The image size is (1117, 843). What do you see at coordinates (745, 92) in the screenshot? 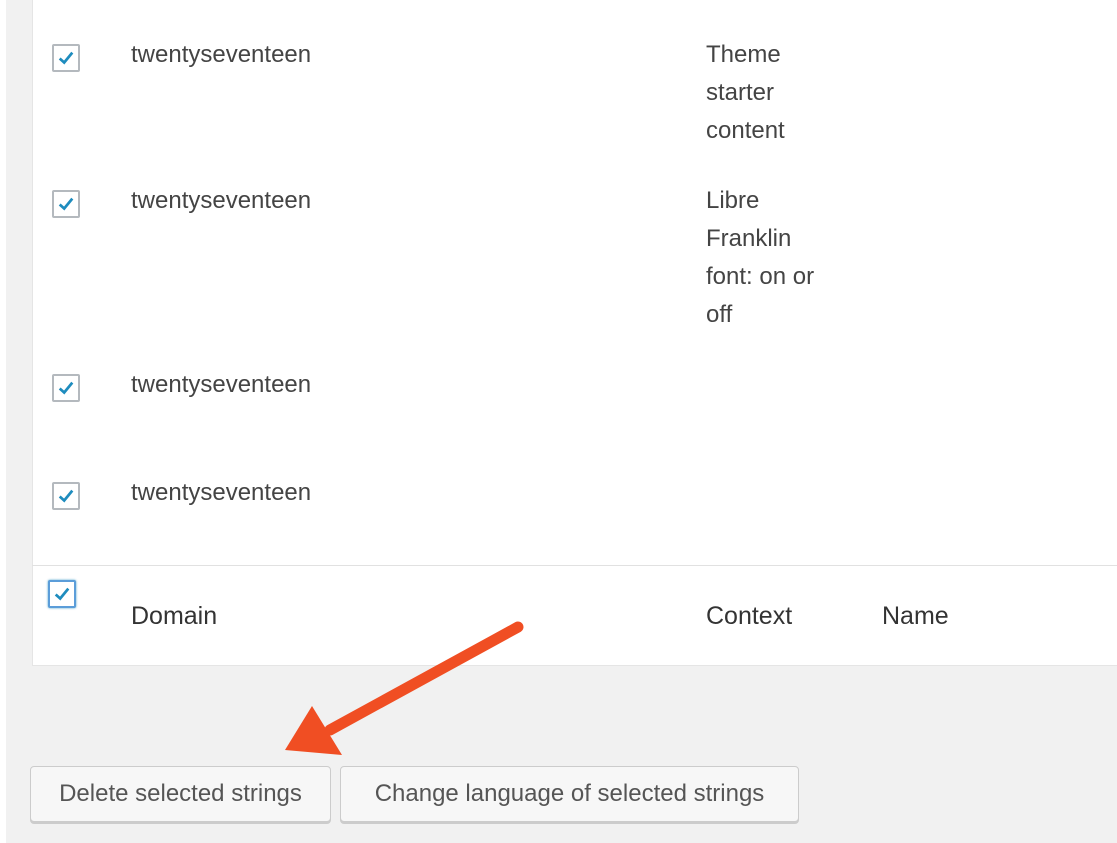
I see `row-context: Theme starter content` at bounding box center [745, 92].